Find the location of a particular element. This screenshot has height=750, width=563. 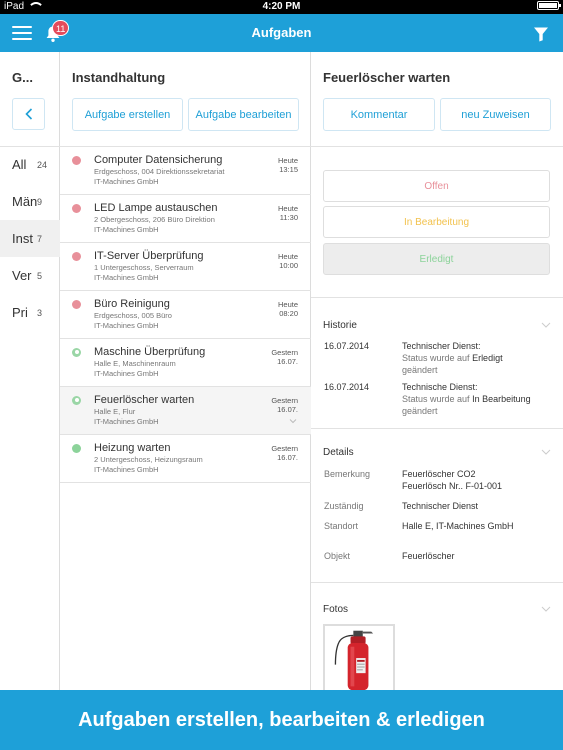

reassign-button: neu Zuweisen is located at coordinates (495, 114).